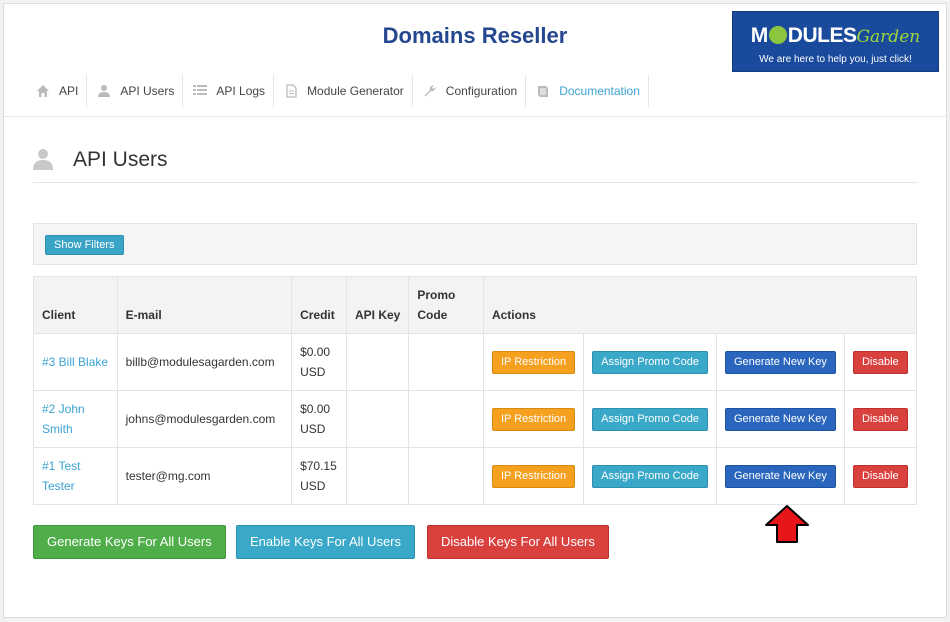 The width and height of the screenshot is (950, 622). I want to click on client-cell: #3 Bill Blake, so click(75, 362).